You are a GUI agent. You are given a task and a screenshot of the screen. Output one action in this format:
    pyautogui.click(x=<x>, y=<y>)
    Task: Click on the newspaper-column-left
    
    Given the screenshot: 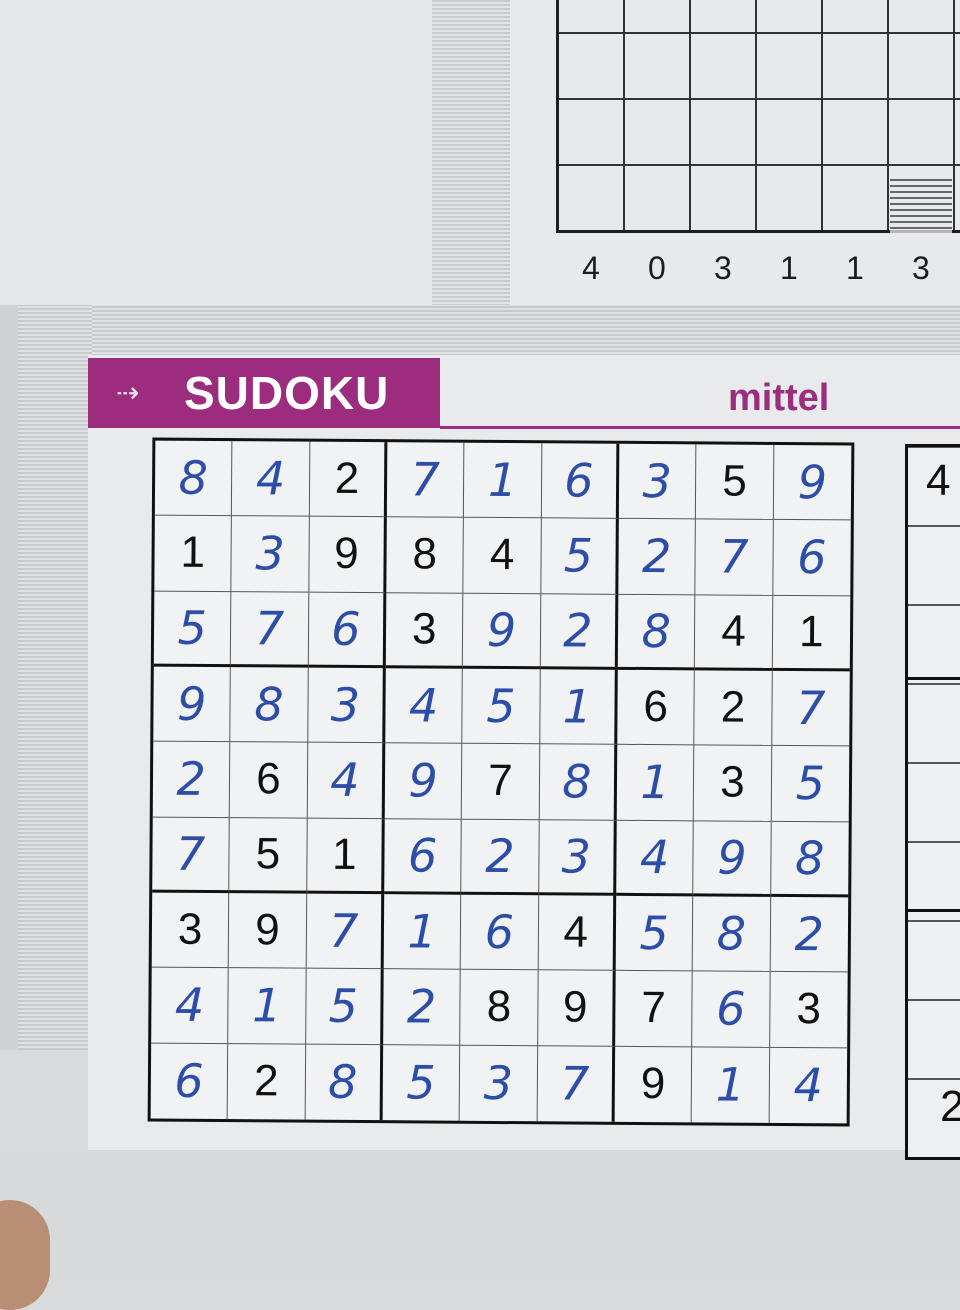 What is the action you would take?
    pyautogui.click(x=216, y=152)
    